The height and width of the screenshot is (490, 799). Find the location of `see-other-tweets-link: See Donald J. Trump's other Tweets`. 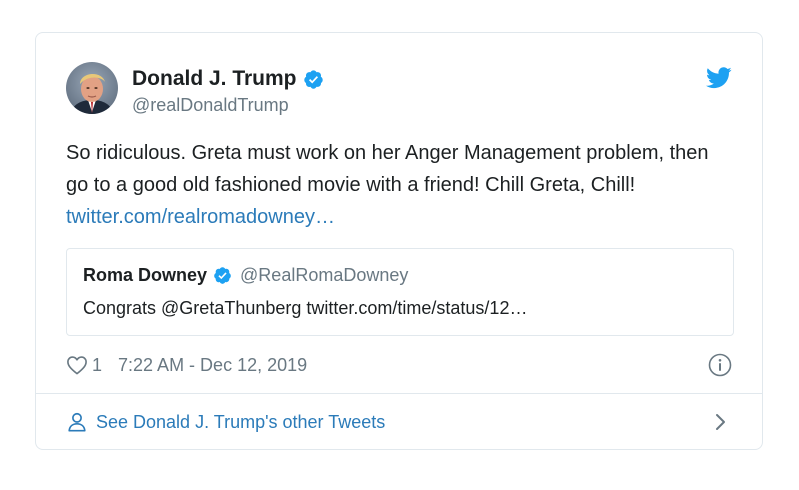

see-other-tweets-link: See Donald J. Trump's other Tweets is located at coordinates (399, 422).